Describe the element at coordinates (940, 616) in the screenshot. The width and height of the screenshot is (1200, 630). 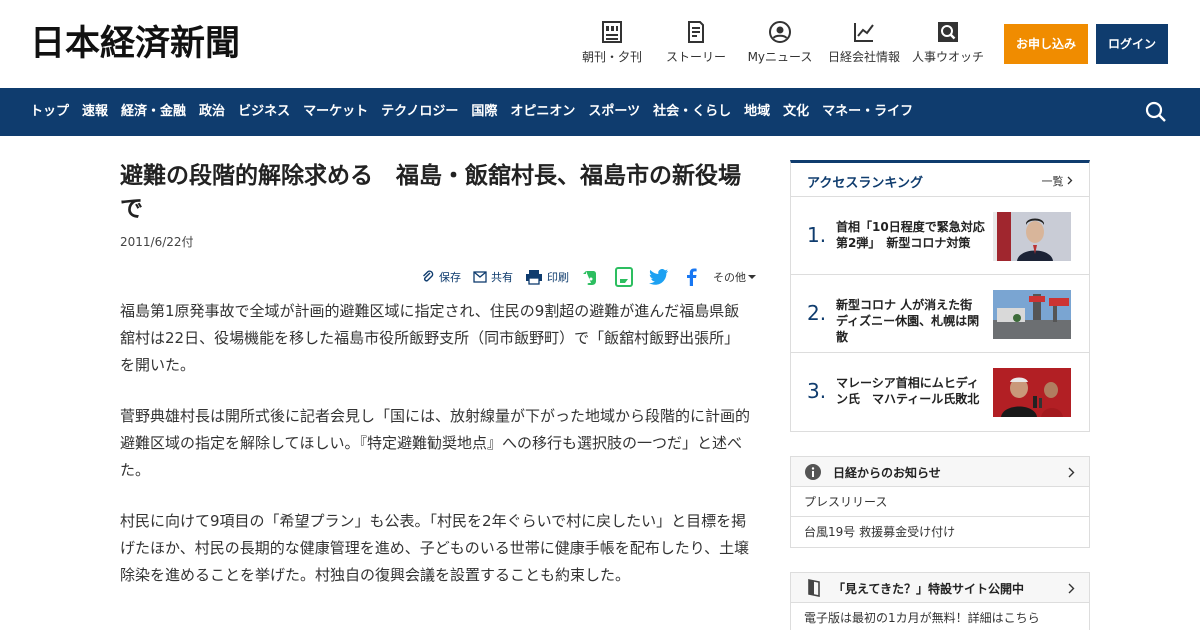
I see `special-link: 電子版は最初の1カ月が無料！詳細はこちら` at that location.